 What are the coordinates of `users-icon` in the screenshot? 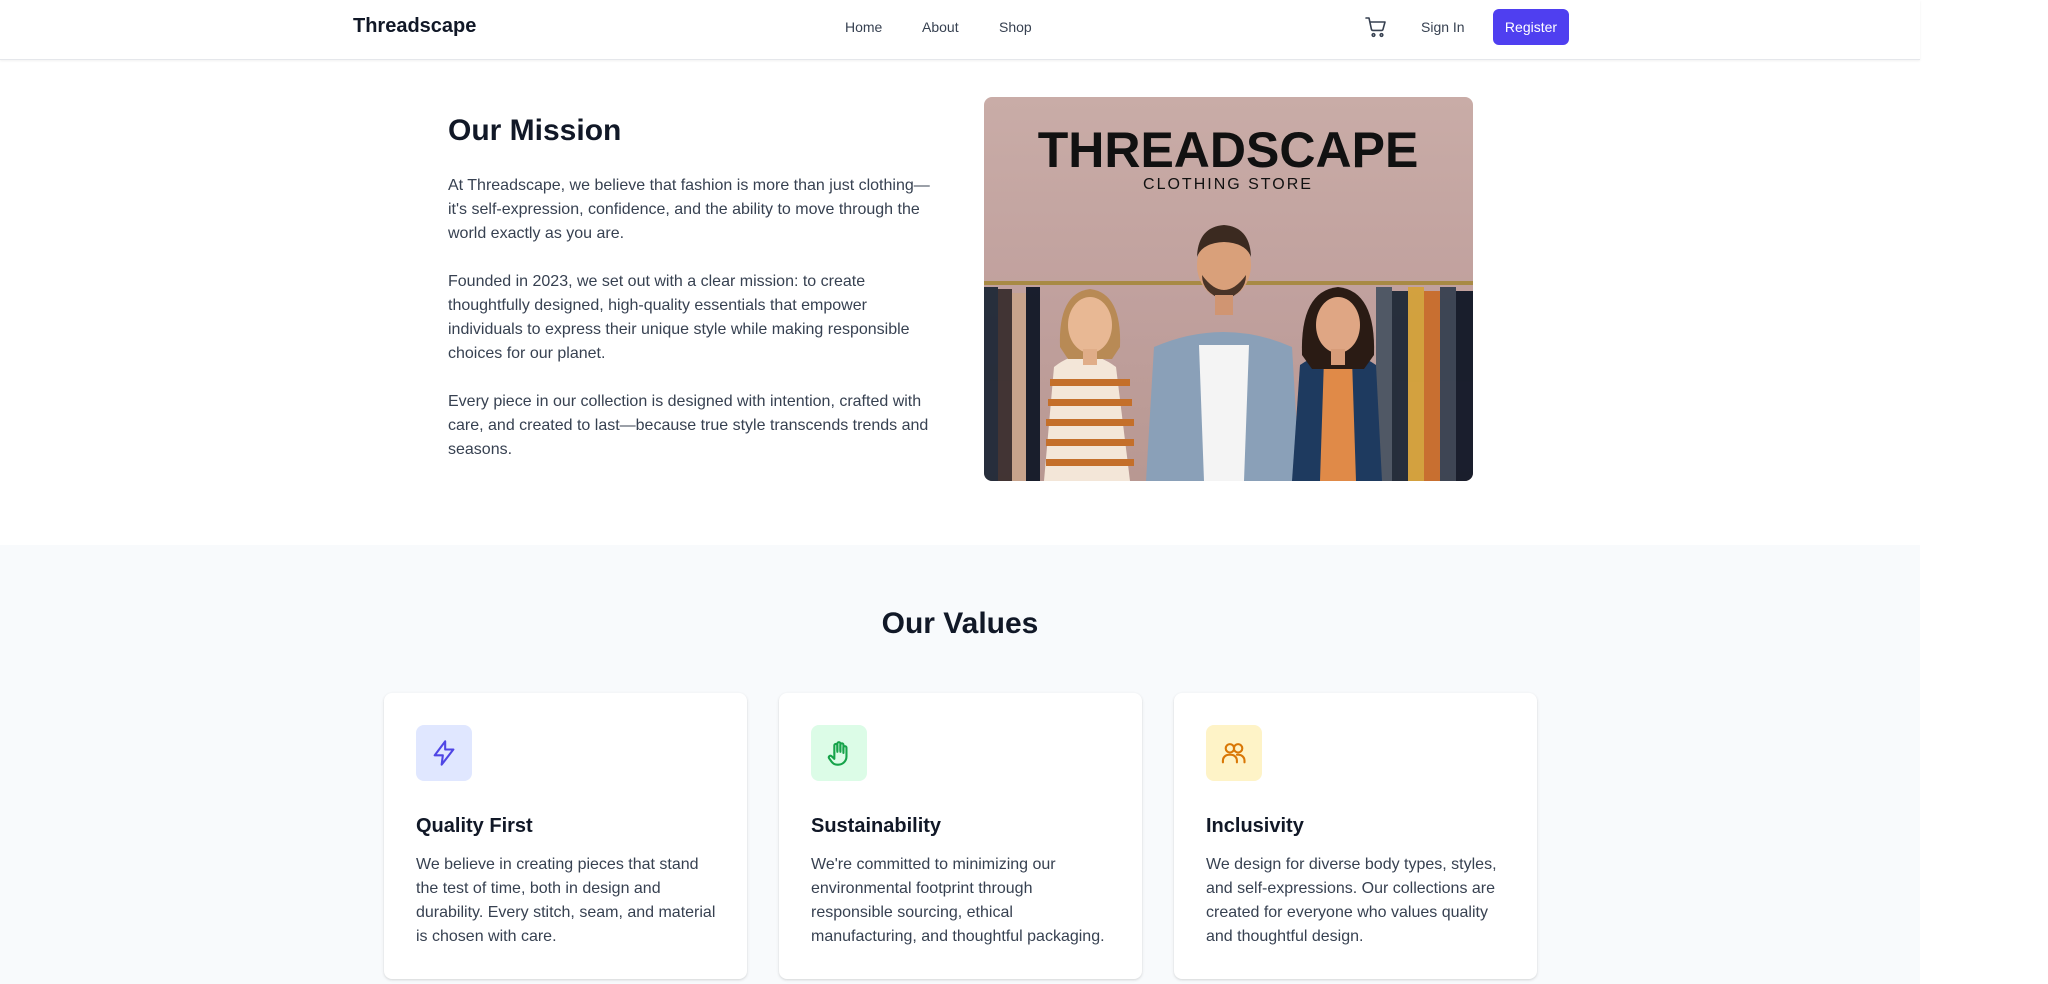 It's located at (1234, 753).